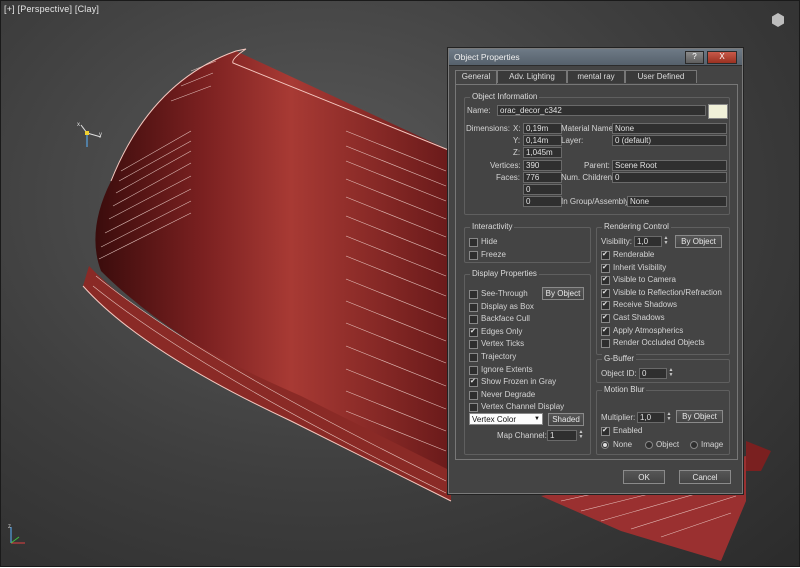  What do you see at coordinates (505, 319) in the screenshot?
I see `display-option-label: Backface Cull` at bounding box center [505, 319].